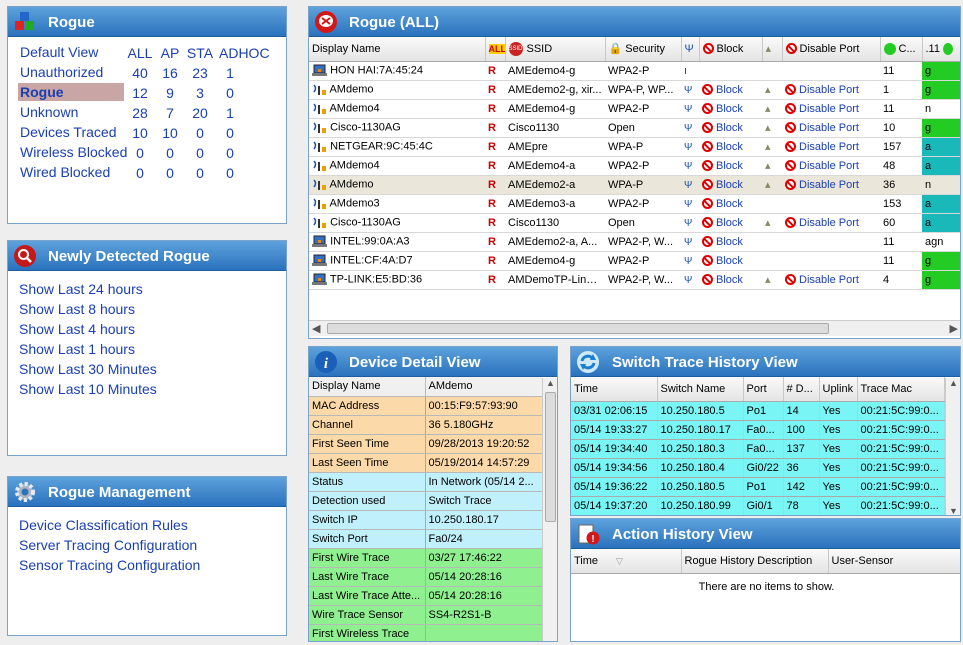  I want to click on scroll-left-icon: ◀, so click(316, 328).